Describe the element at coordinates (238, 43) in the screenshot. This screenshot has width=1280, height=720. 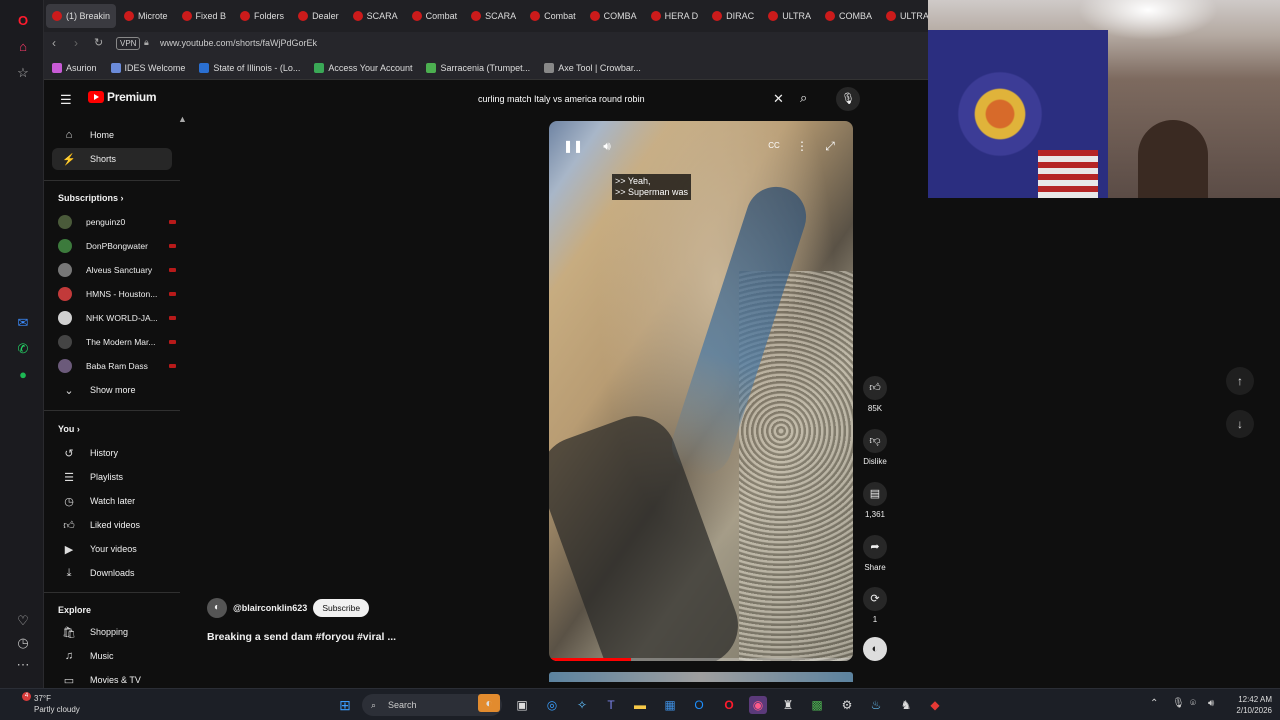
I see `url-field: www.youtube.com/shorts/faWjPdGorEk` at that location.